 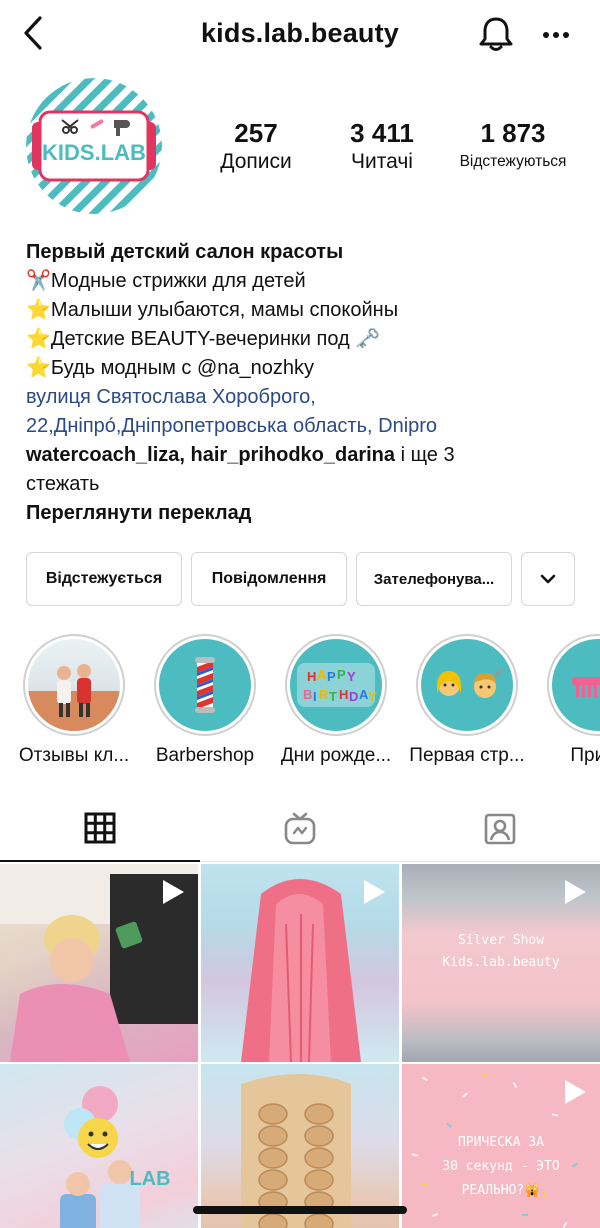 What do you see at coordinates (104, 579) in the screenshot?
I see `following-button: Відстежується` at bounding box center [104, 579].